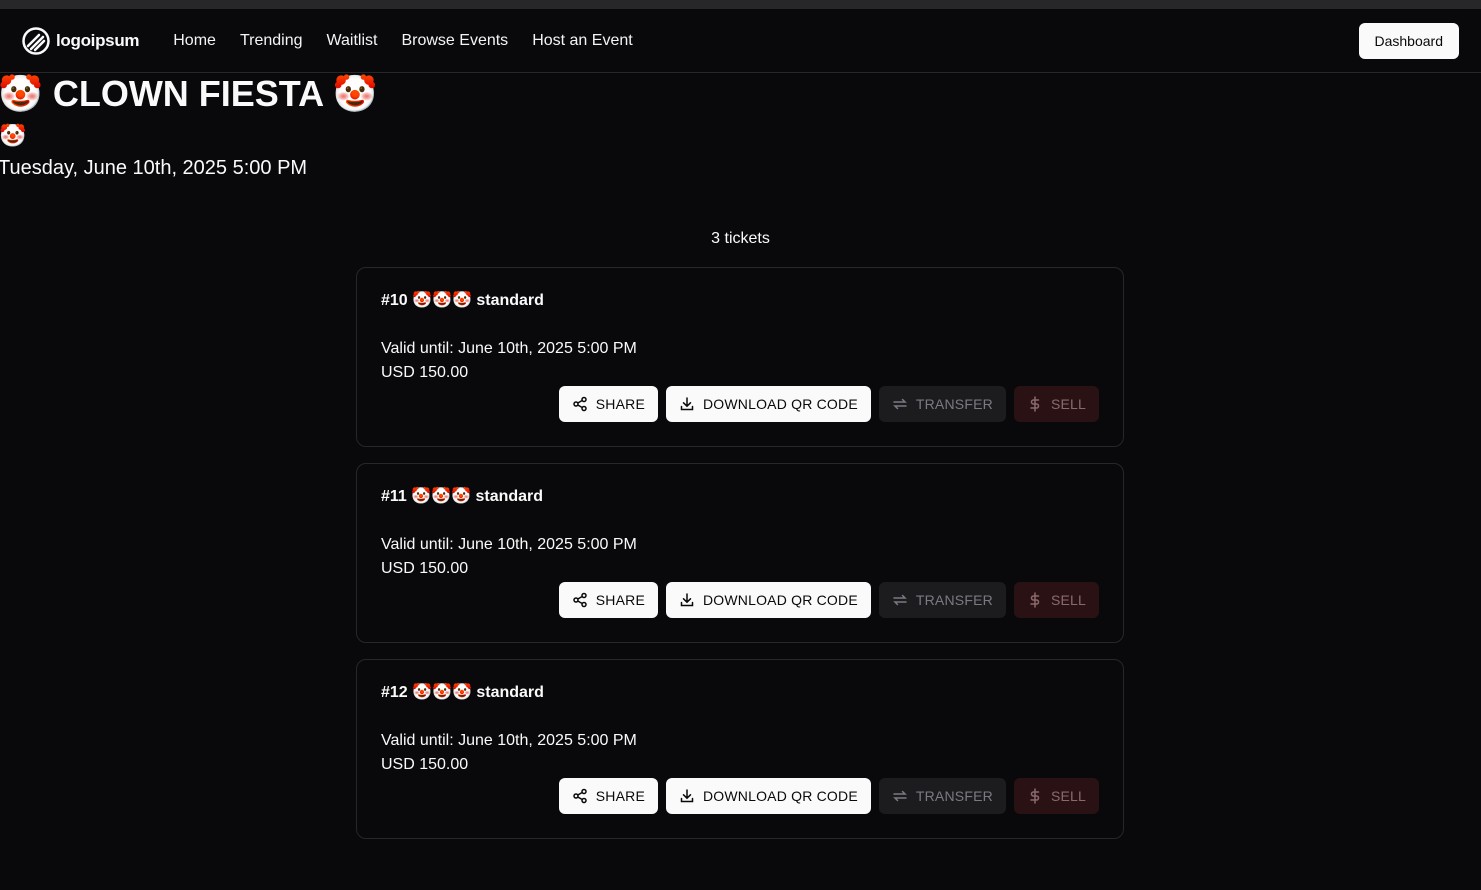 This screenshot has width=1481, height=890. What do you see at coordinates (462, 496) in the screenshot?
I see `ticket-title: #11 🤡🤡🤡 standard` at bounding box center [462, 496].